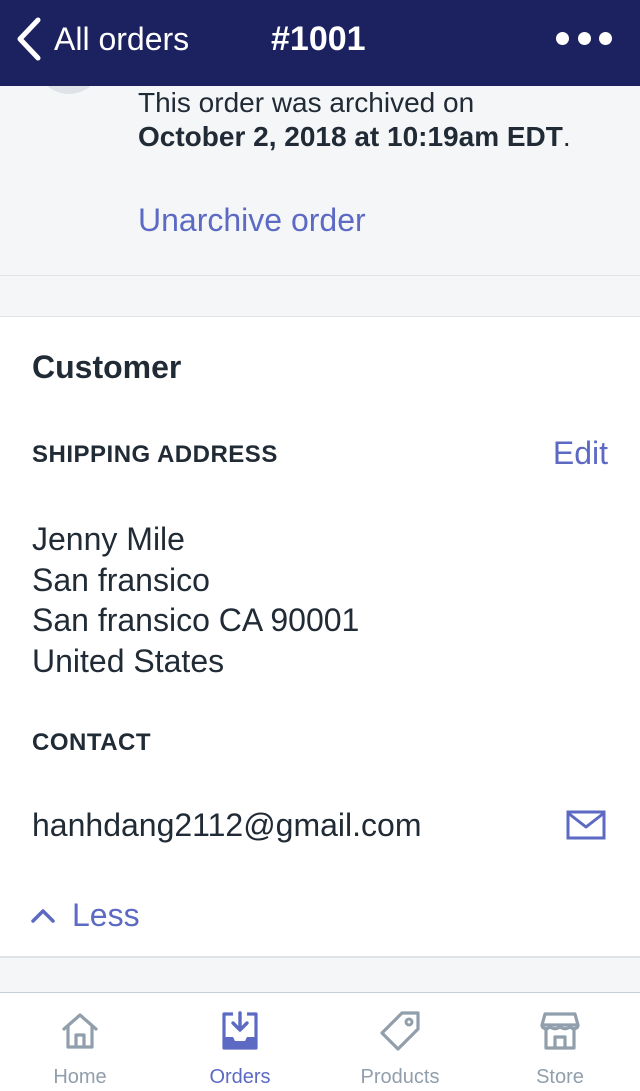 Image resolution: width=640 pixels, height=1091 pixels. I want to click on tab-products: Products, so click(400, 1042).